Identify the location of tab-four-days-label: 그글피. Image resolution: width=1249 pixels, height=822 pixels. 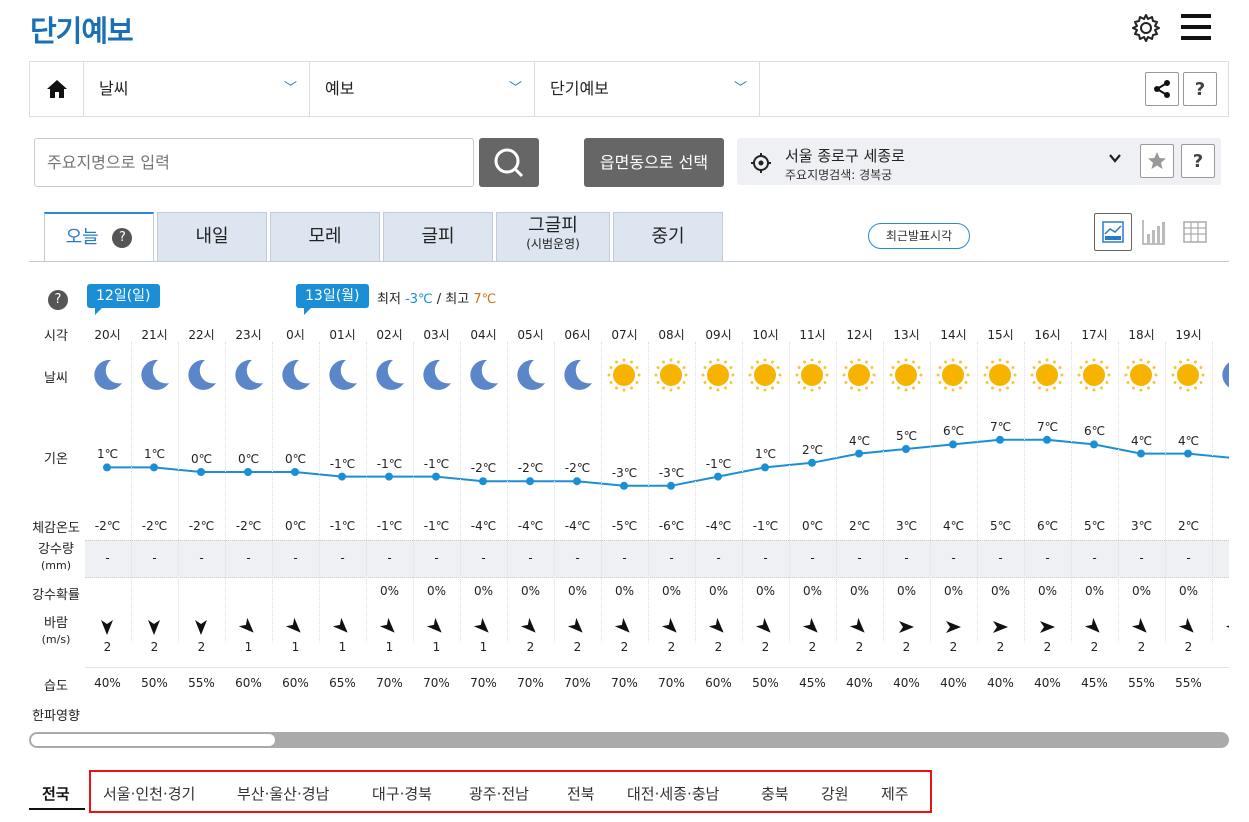
(553, 225).